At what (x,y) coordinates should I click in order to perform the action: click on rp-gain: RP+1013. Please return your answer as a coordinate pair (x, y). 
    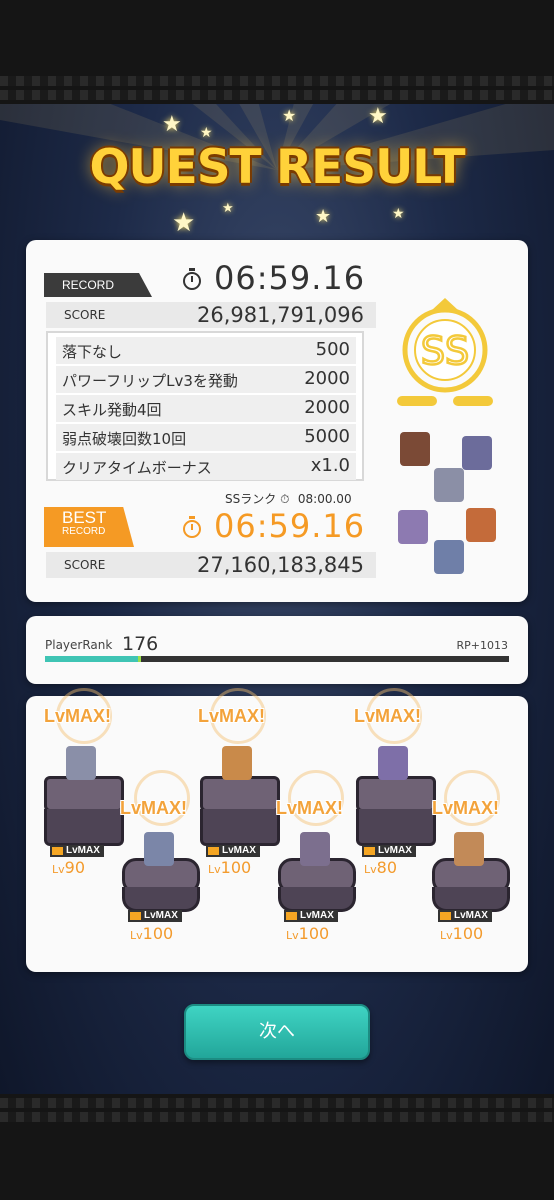
    Looking at the image, I should click on (482, 645).